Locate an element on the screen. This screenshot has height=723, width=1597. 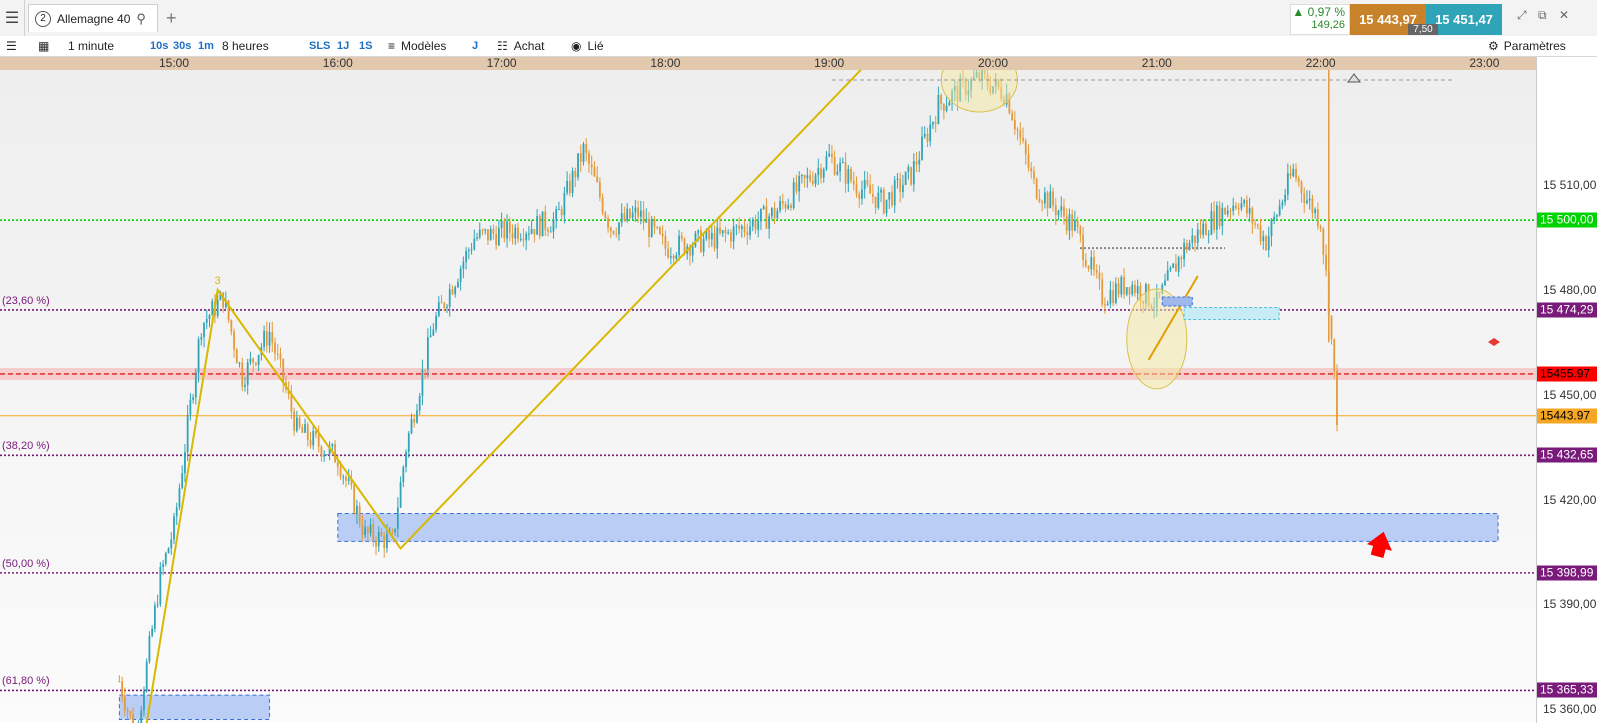
j-button: J is located at coordinates (475, 46).